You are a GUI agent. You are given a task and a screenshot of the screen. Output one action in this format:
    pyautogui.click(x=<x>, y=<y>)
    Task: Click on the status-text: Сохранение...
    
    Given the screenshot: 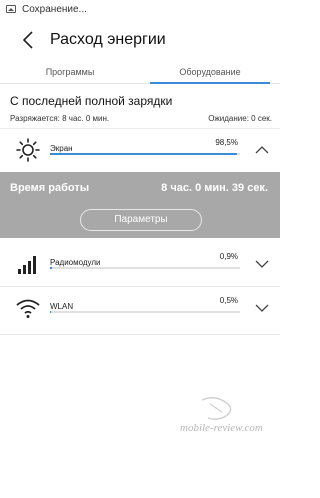 What is the action you would take?
    pyautogui.click(x=54, y=9)
    